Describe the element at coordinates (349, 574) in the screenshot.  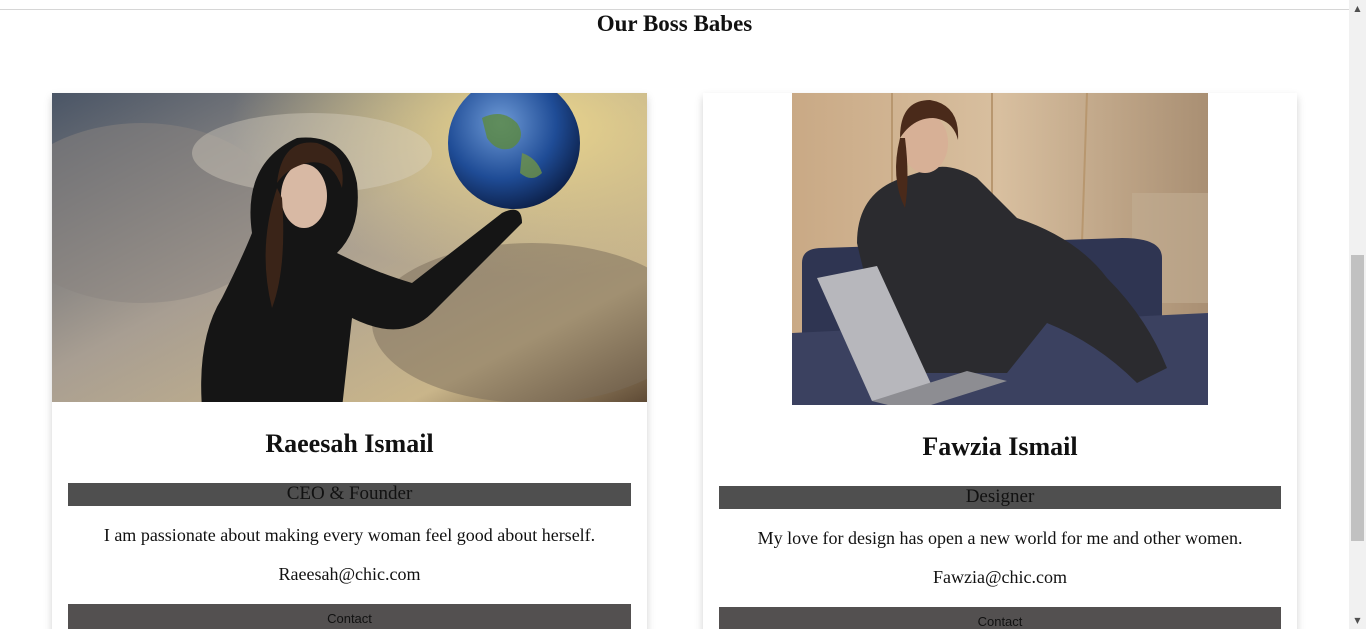
I see `profile-email: Raeesah@chic.com` at that location.